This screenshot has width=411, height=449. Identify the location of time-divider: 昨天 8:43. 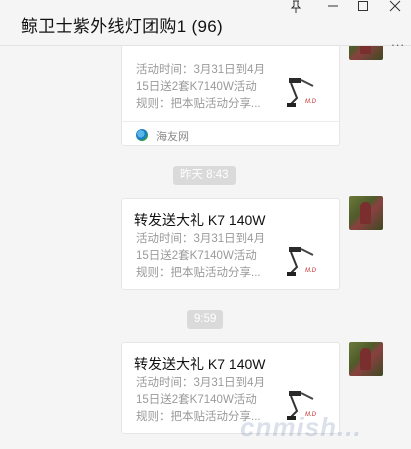
(204, 175).